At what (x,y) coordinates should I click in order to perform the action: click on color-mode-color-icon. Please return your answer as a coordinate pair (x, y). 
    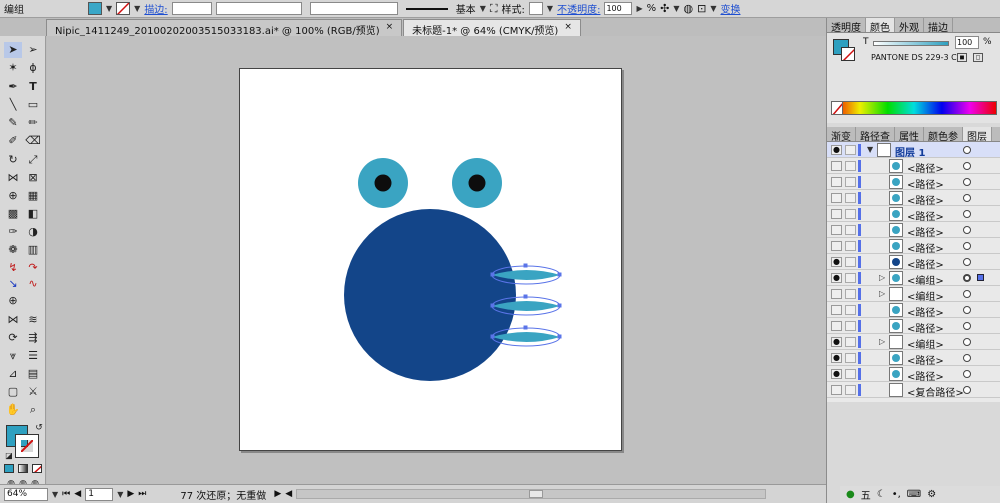
    Looking at the image, I should click on (9, 468).